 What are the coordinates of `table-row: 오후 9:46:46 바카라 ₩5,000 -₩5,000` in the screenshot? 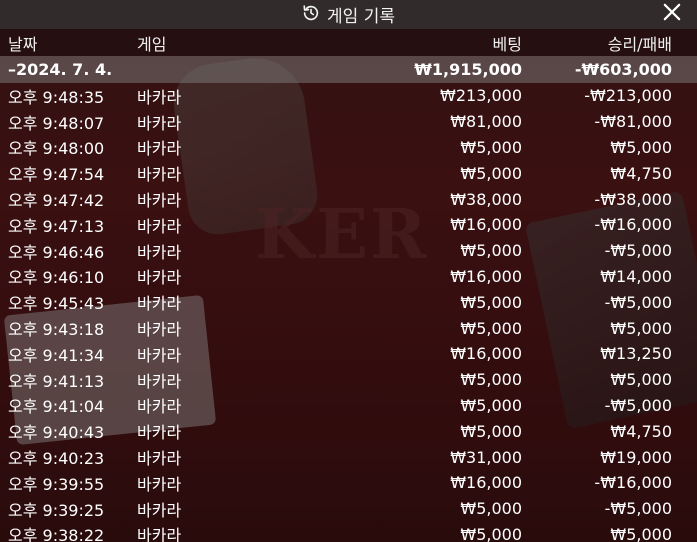 It's located at (348, 251).